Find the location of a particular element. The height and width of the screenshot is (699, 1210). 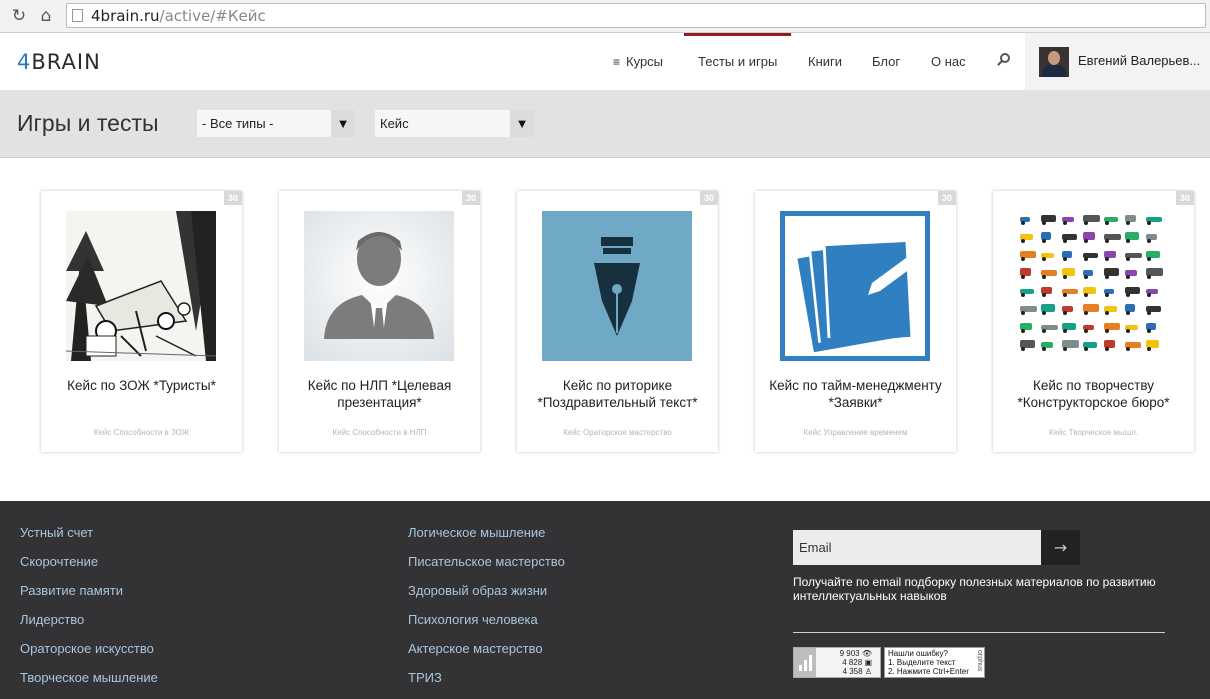

nav-blog: Блог is located at coordinates (886, 61).